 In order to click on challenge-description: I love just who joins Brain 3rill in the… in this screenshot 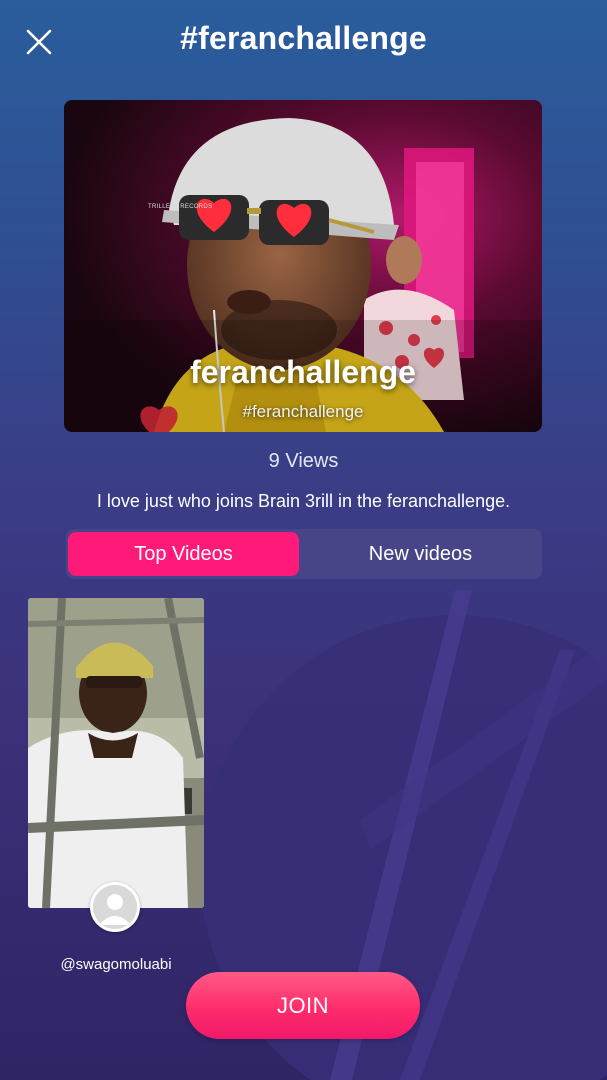, I will do `click(303, 501)`.